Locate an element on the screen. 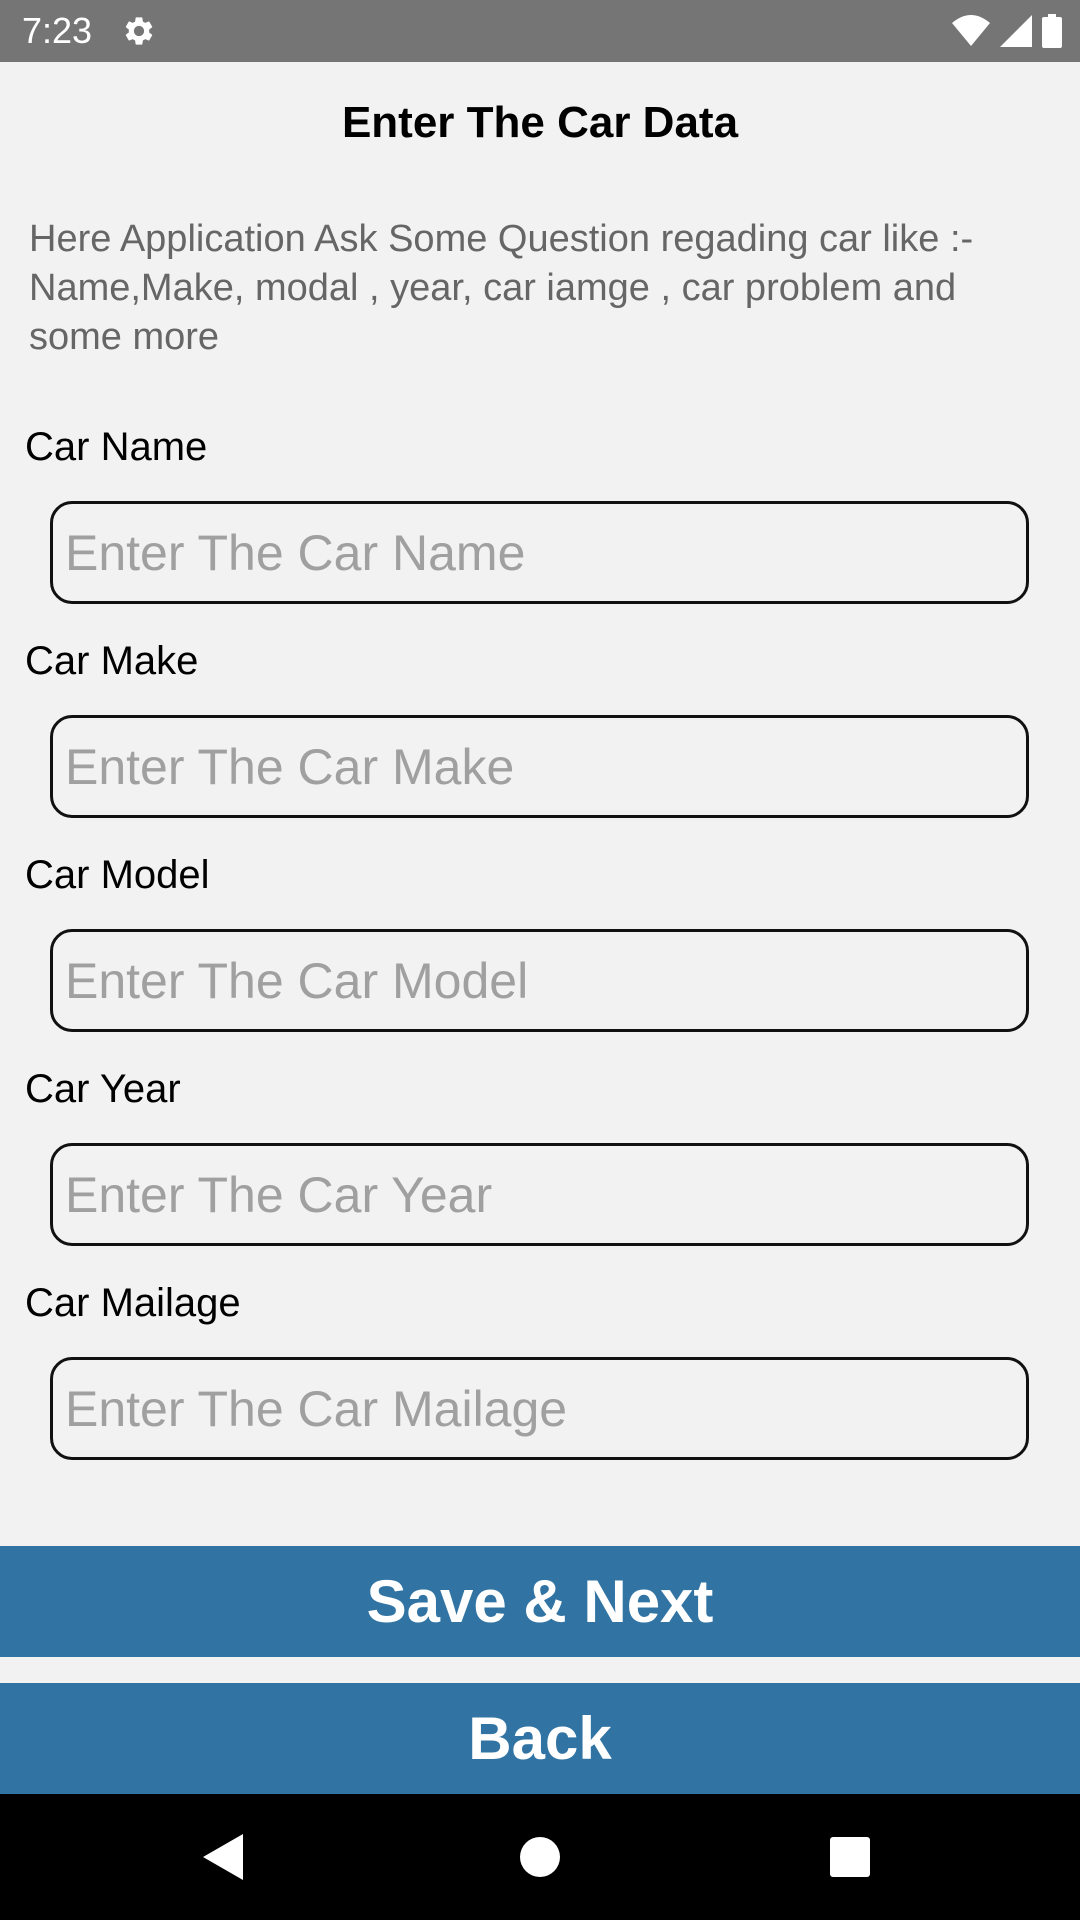 Image resolution: width=1080 pixels, height=1920 pixels. car-name-label: Car Name is located at coordinates (116, 447).